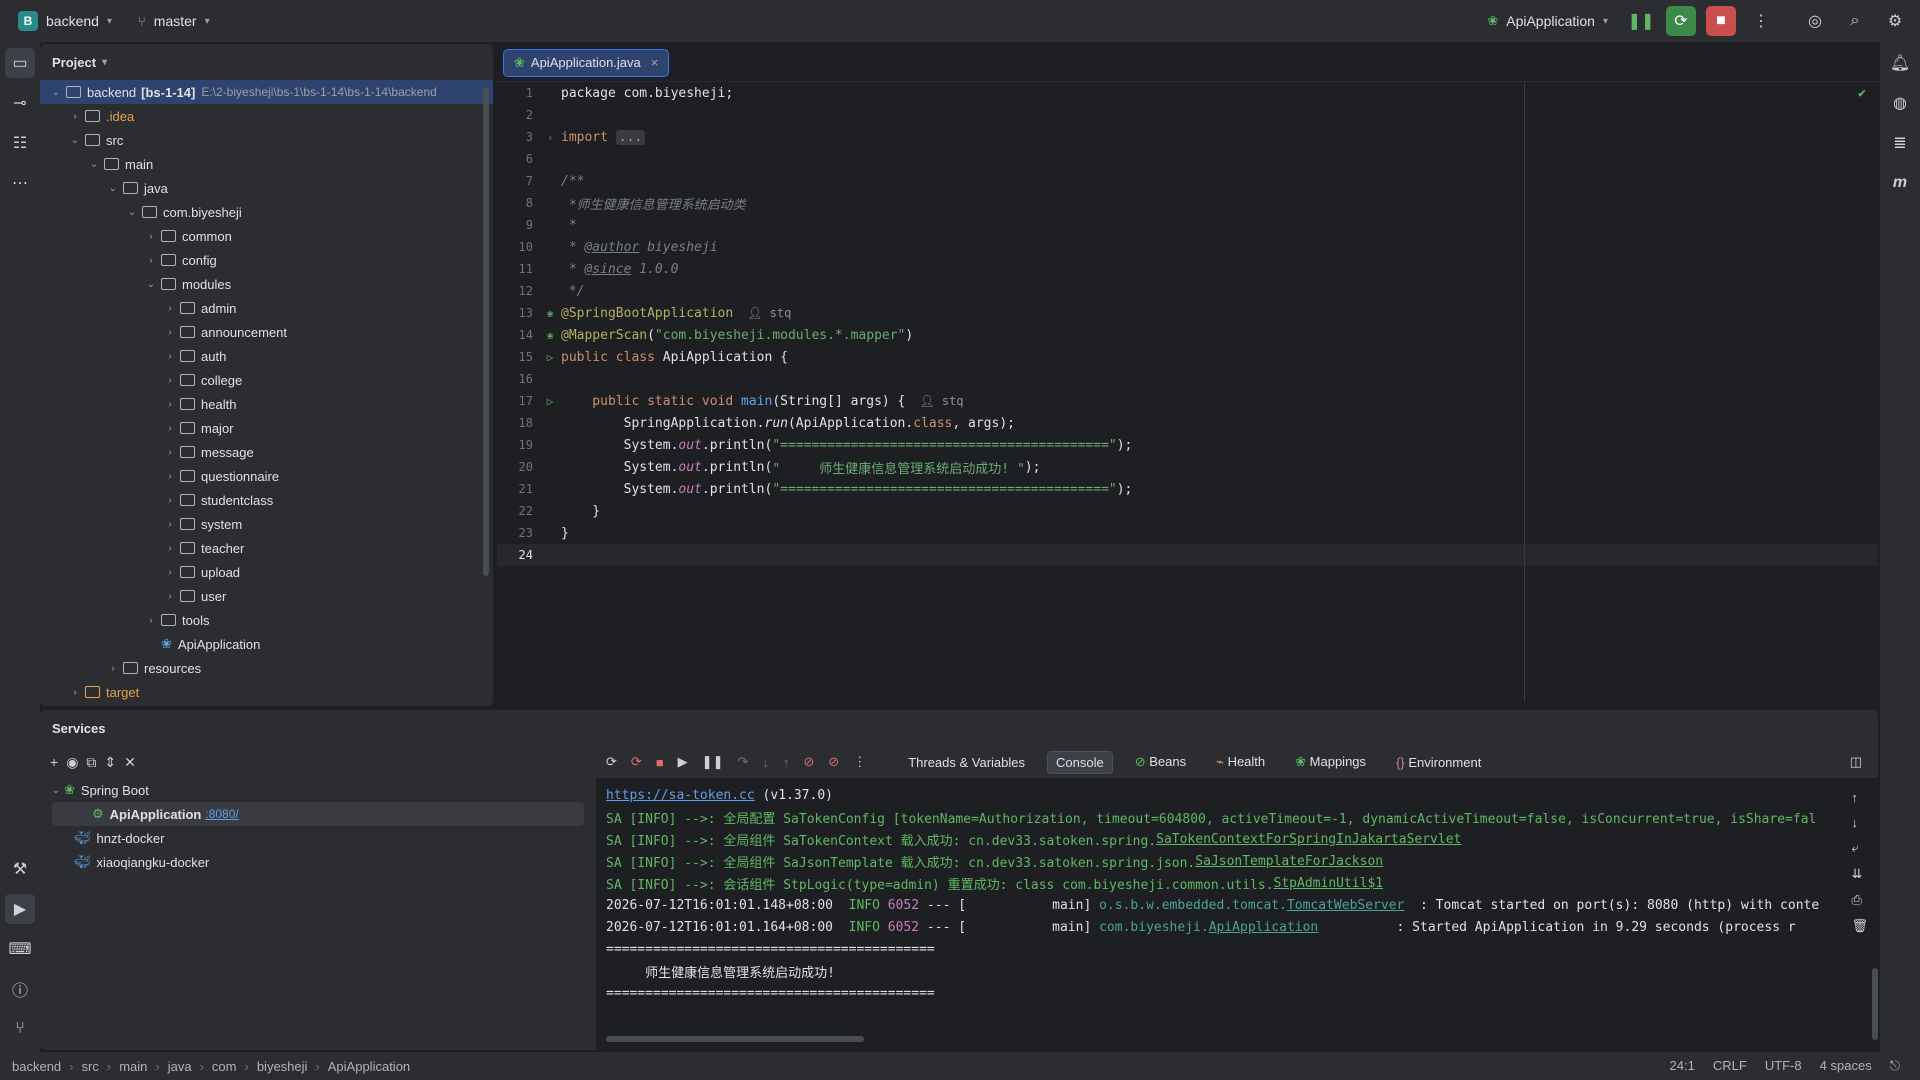 The width and height of the screenshot is (1920, 1080). What do you see at coordinates (1900, 63) in the screenshot?
I see `notifications-bell-icon: 🔔︎` at bounding box center [1900, 63].